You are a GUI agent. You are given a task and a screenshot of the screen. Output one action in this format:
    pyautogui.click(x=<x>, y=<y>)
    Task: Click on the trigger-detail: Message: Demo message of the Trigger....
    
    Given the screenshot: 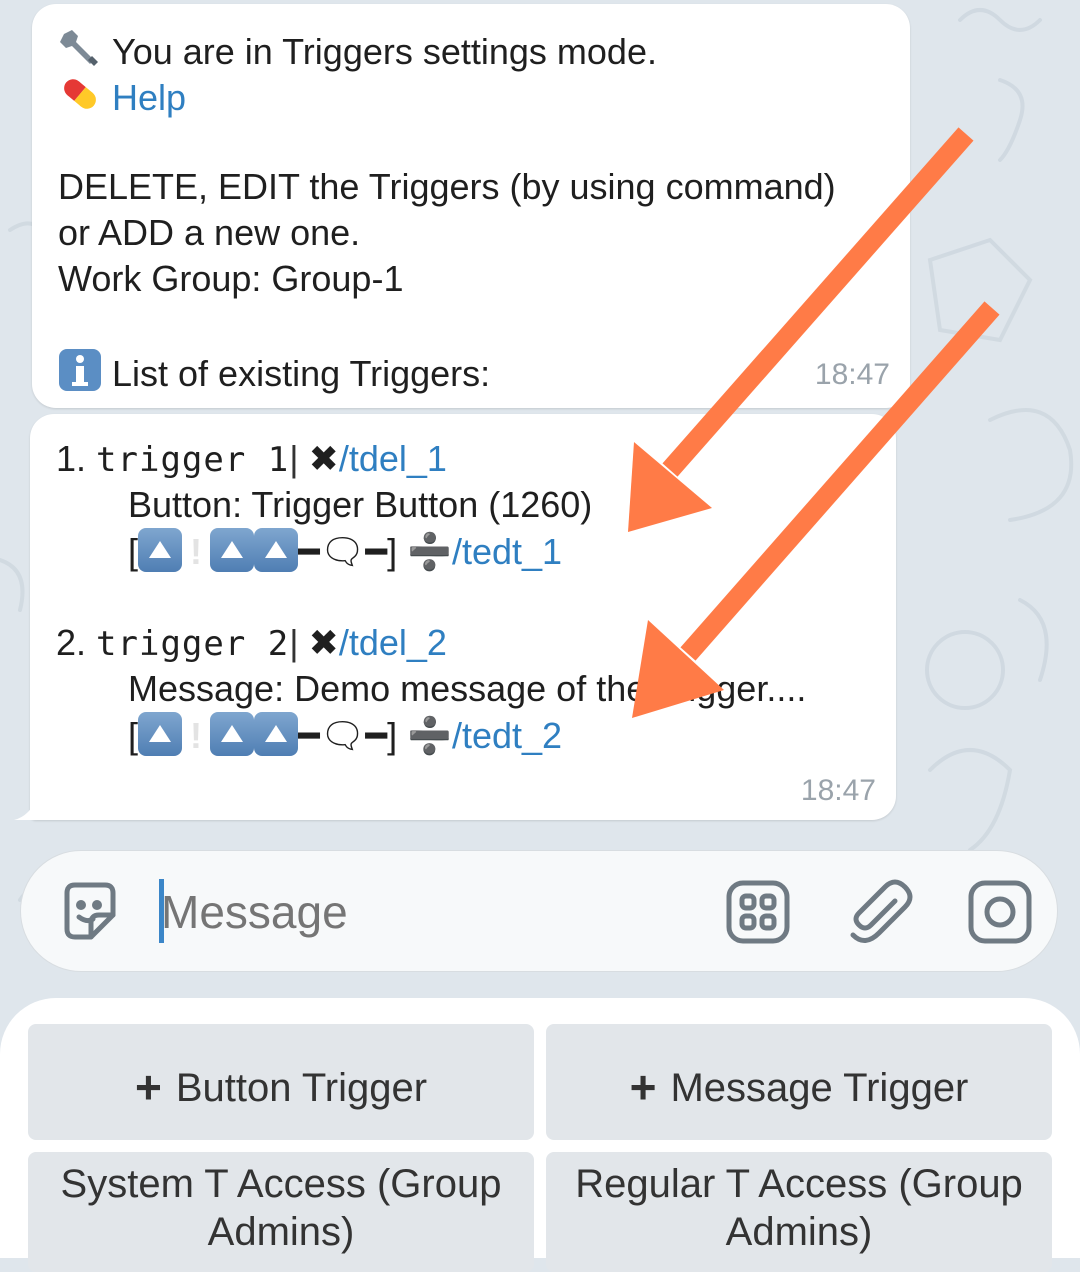 What is the action you would take?
    pyautogui.click(x=467, y=688)
    